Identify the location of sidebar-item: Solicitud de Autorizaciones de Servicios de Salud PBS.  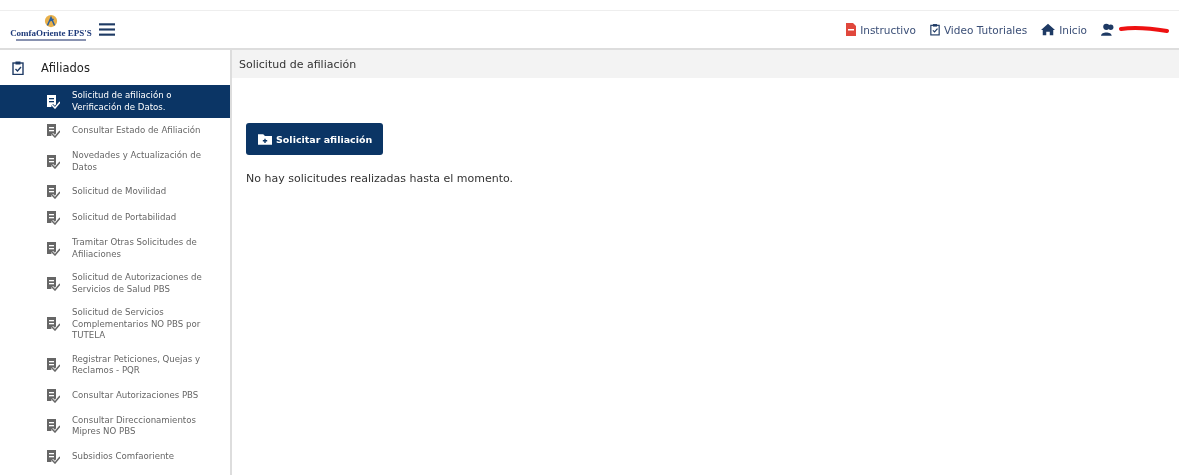
(115, 283).